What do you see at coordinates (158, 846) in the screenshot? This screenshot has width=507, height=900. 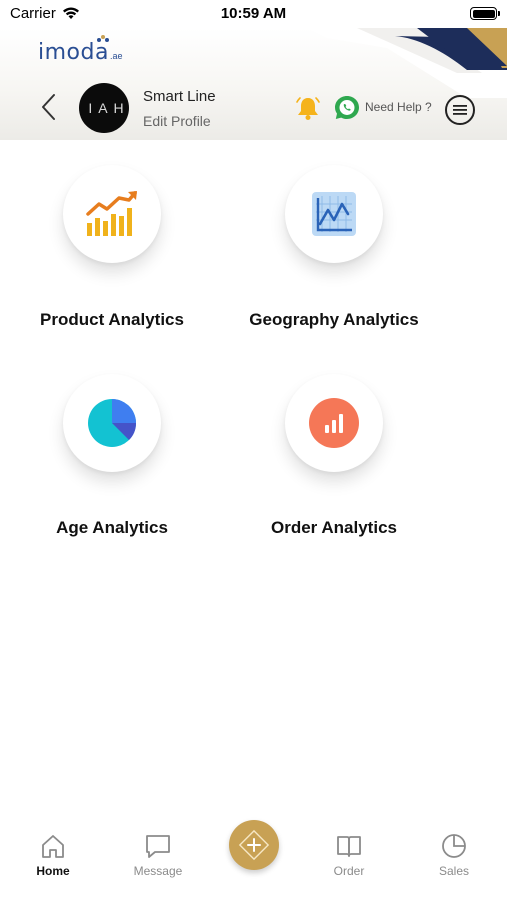 I see `message-icon` at bounding box center [158, 846].